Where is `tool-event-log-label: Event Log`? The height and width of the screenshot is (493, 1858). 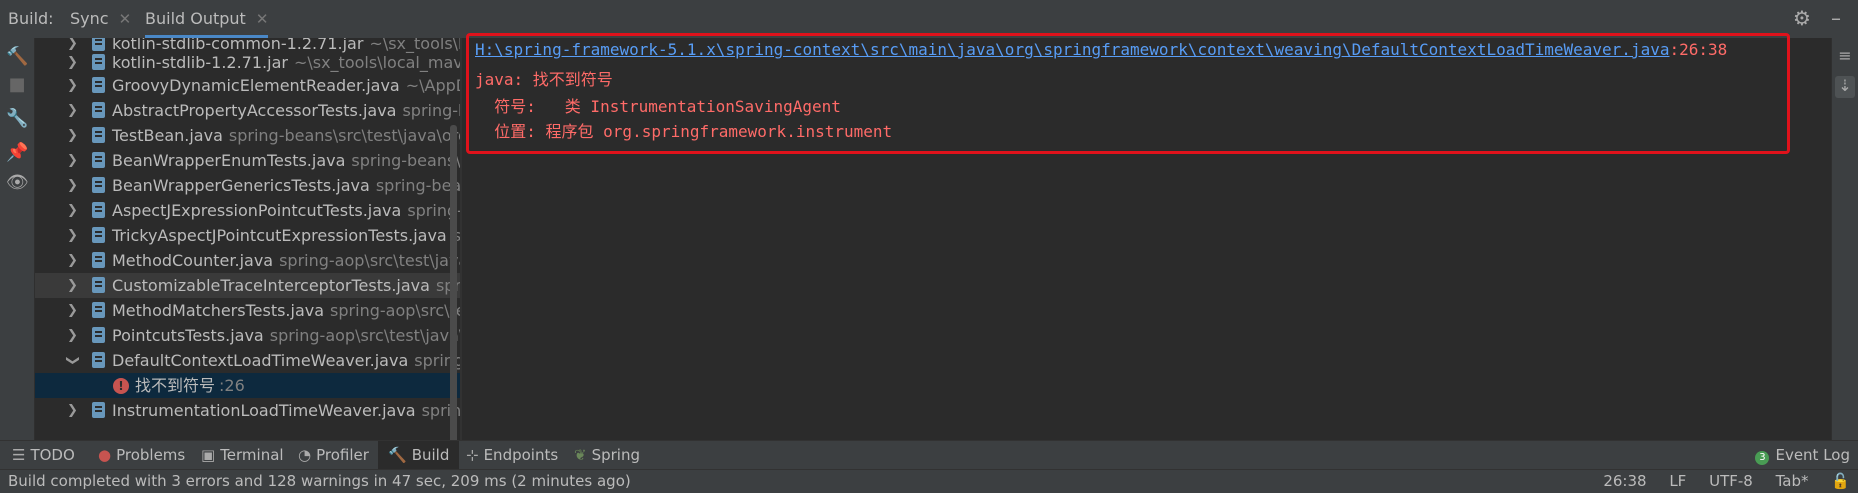 tool-event-log-label: Event Log is located at coordinates (1812, 455).